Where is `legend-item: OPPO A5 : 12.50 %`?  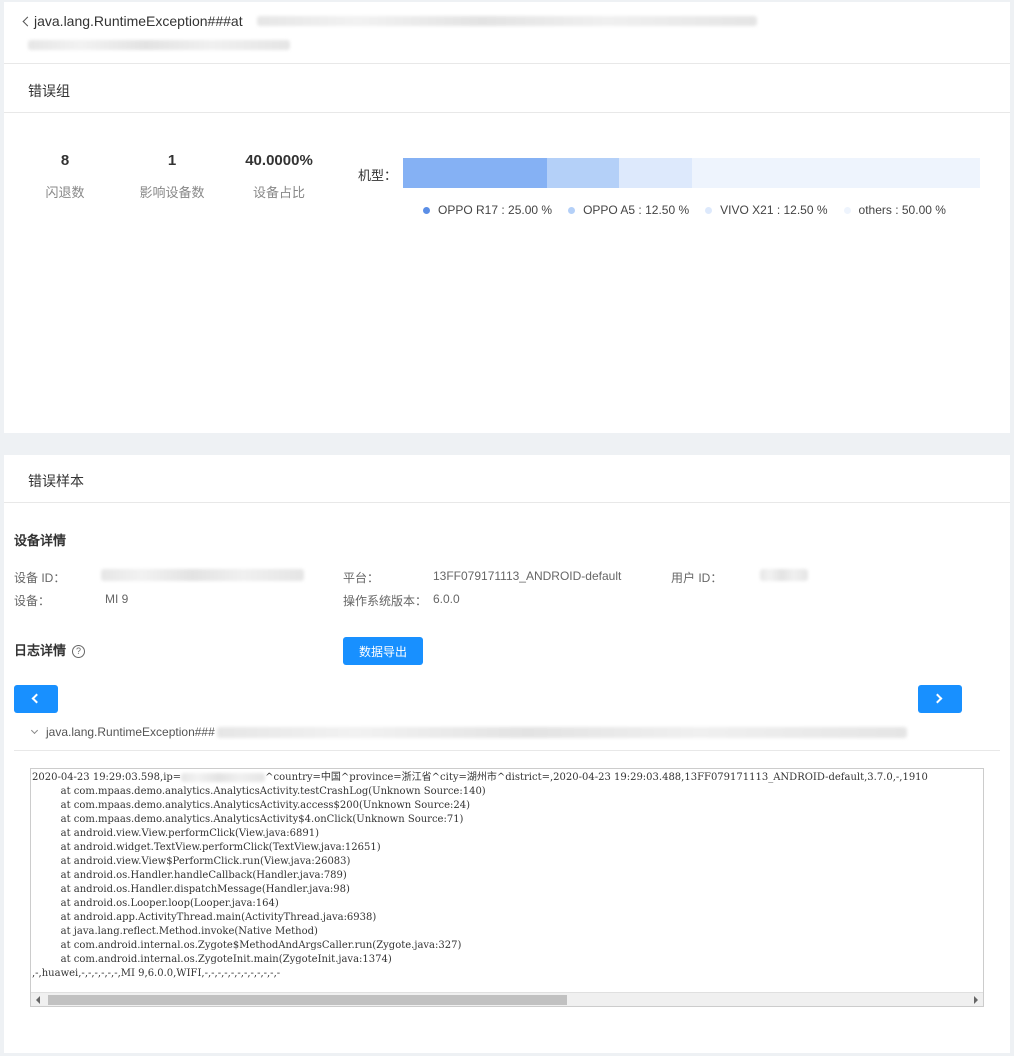 legend-item: OPPO A5 : 12.50 % is located at coordinates (628, 210).